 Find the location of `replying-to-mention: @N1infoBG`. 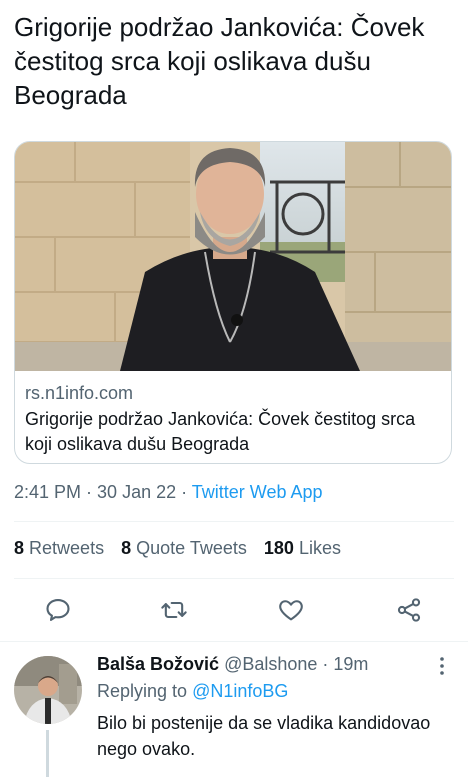

replying-to-mention: @N1infoBG is located at coordinates (240, 691).